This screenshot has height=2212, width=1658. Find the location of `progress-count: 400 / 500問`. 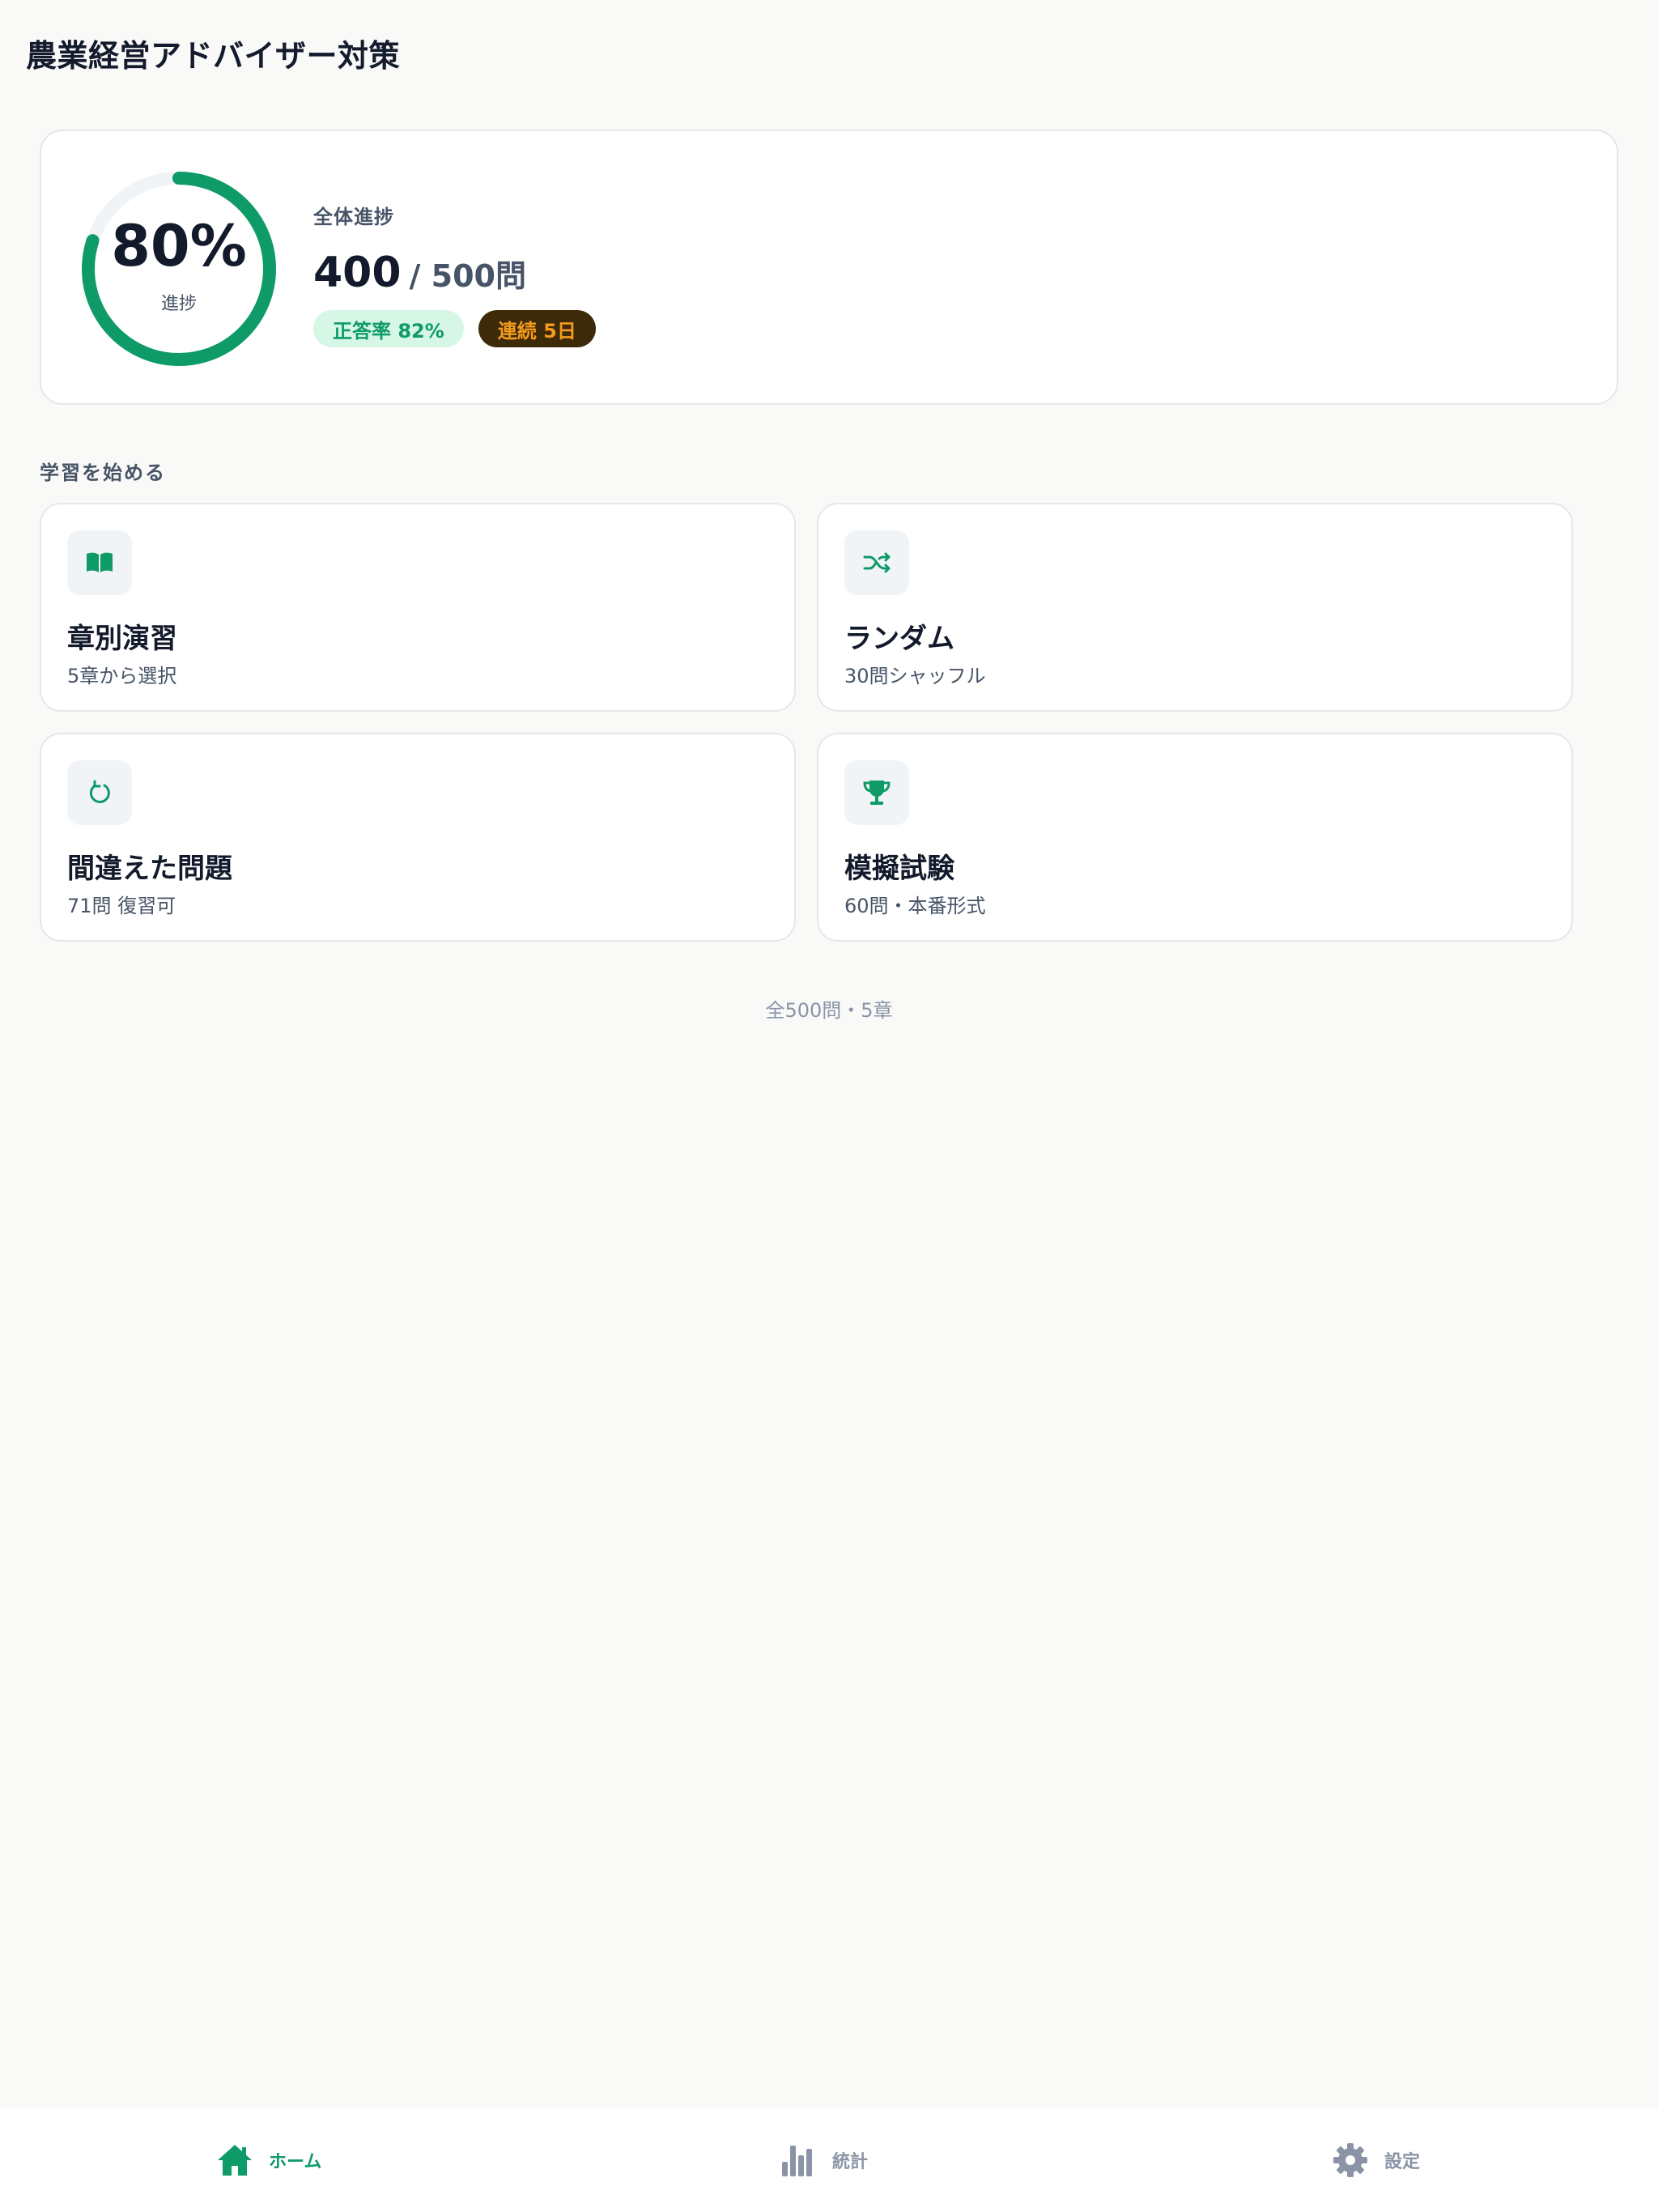

progress-count: 400 / 500問 is located at coordinates (454, 273).